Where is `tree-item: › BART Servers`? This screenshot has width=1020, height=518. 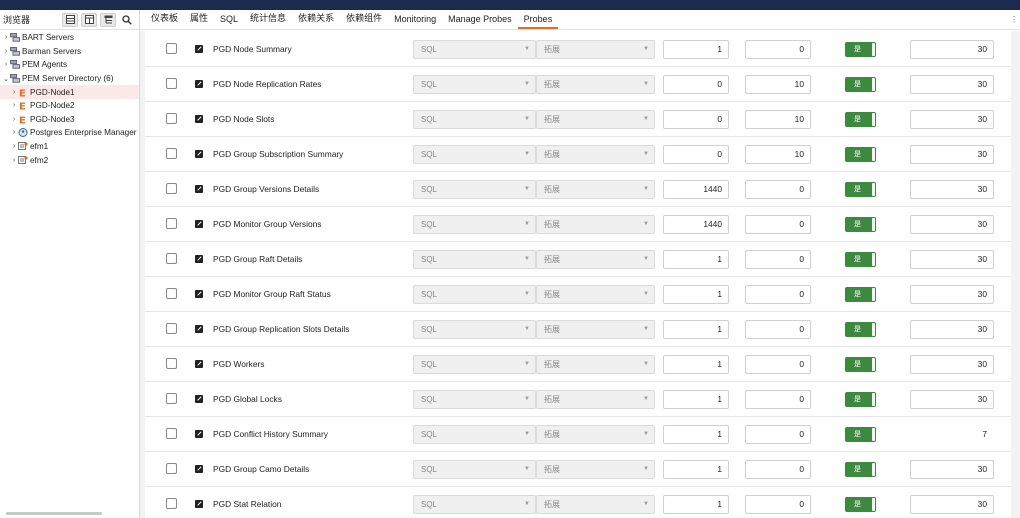 tree-item: › BART Servers is located at coordinates (69, 38).